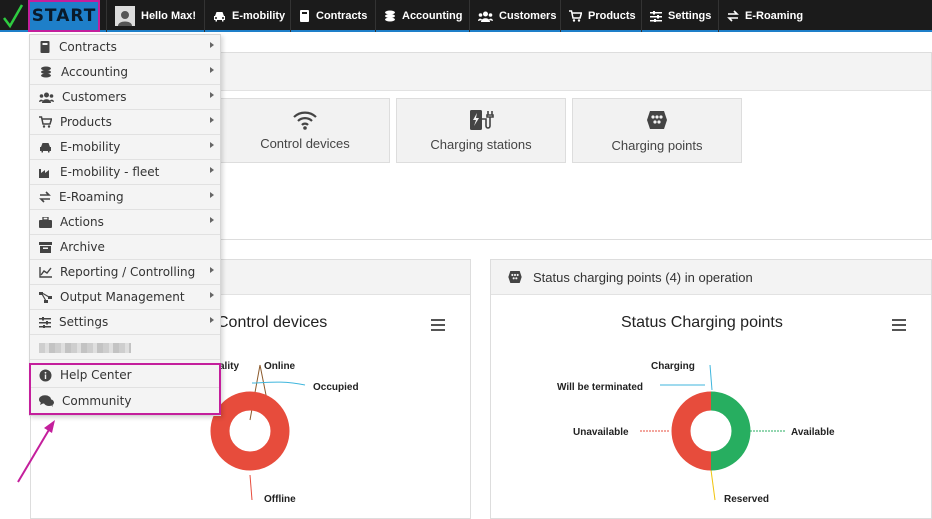  What do you see at coordinates (128, 272) in the screenshot?
I see `menu-item-label: Reporting / Controlling` at bounding box center [128, 272].